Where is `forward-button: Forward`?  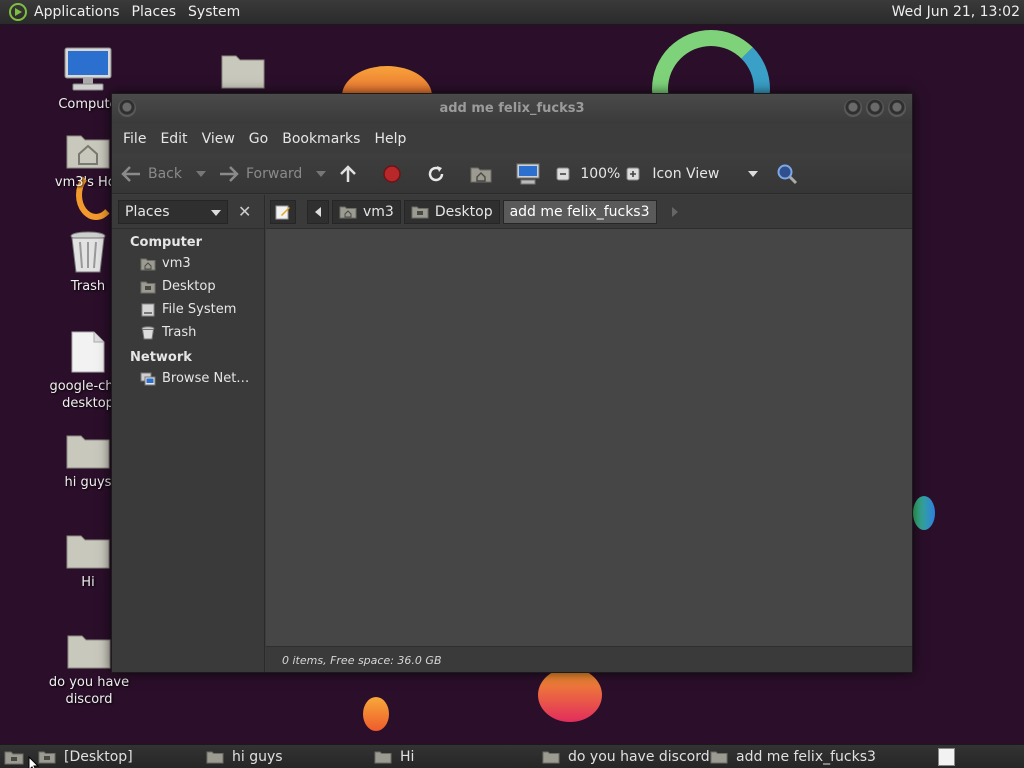
forward-button: Forward is located at coordinates (260, 174).